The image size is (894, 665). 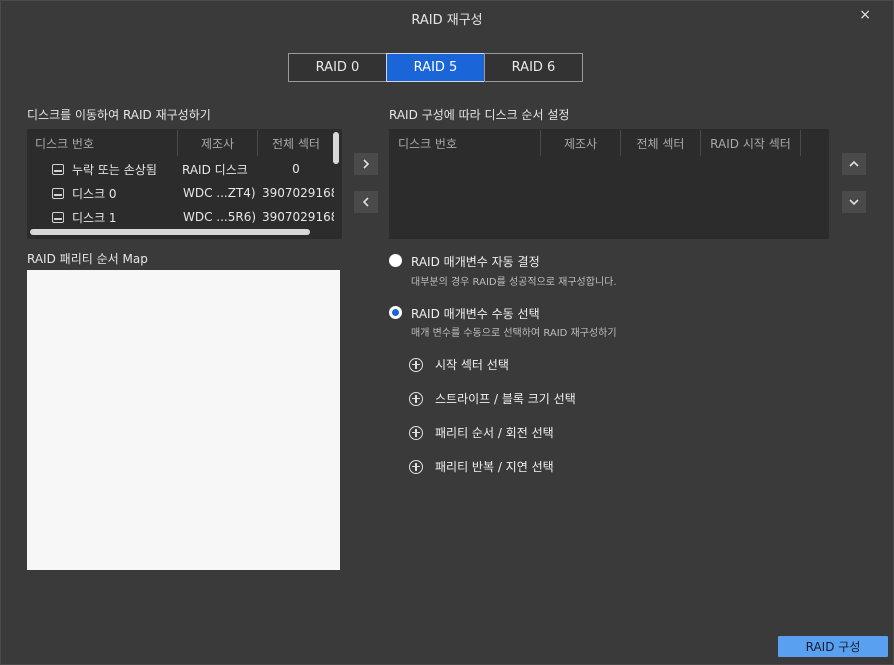 What do you see at coordinates (296, 169) in the screenshot?
I see `disk-sectors: 0` at bounding box center [296, 169].